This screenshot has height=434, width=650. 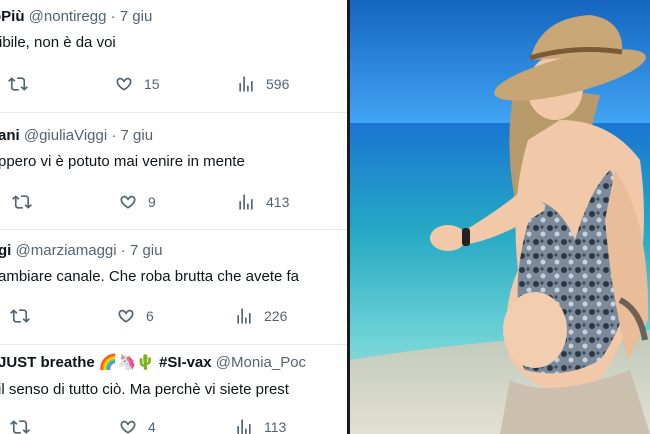 I want to click on views-button: 596, so click(x=262, y=84).